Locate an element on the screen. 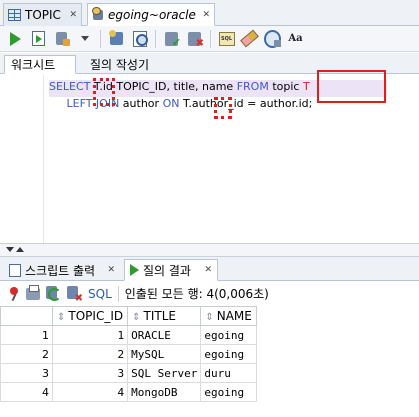 The width and height of the screenshot is (419, 417). tab-query-result: 질의 결과 ✕ is located at coordinates (171, 270).